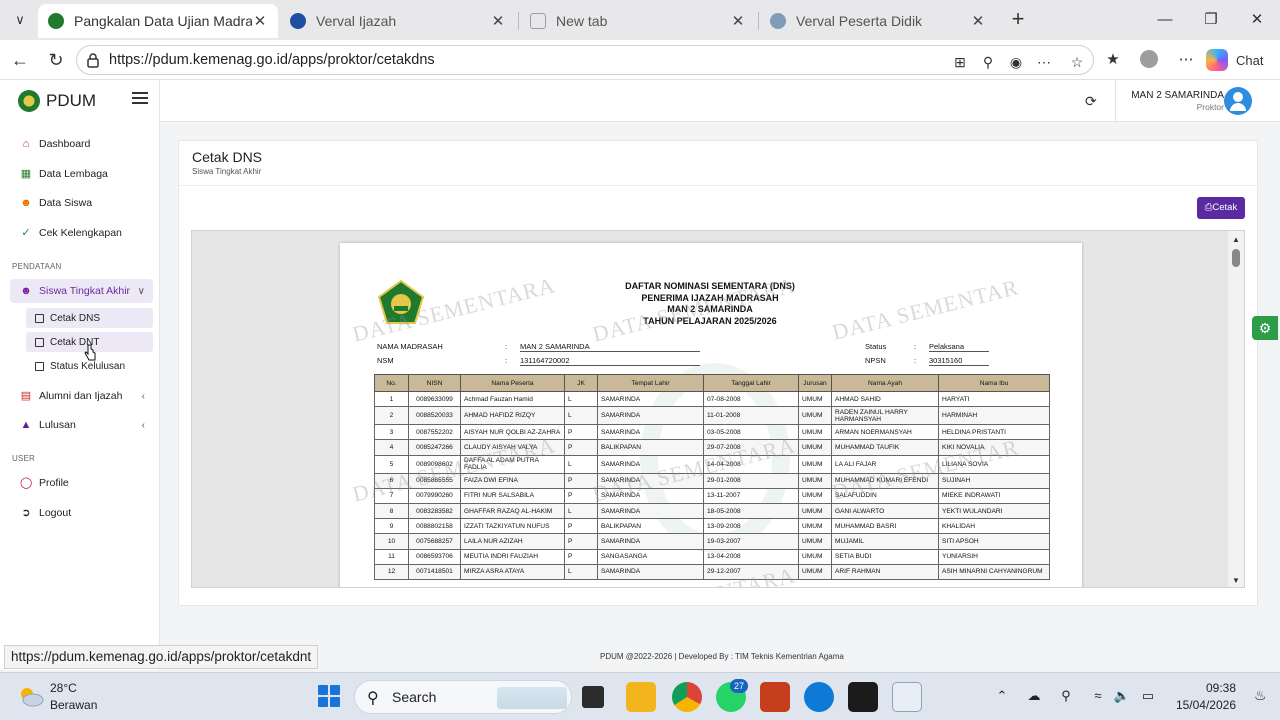 The image size is (1280, 720). What do you see at coordinates (1066, 696) in the screenshot?
I see `microphone-icon: ⚲` at bounding box center [1066, 696].